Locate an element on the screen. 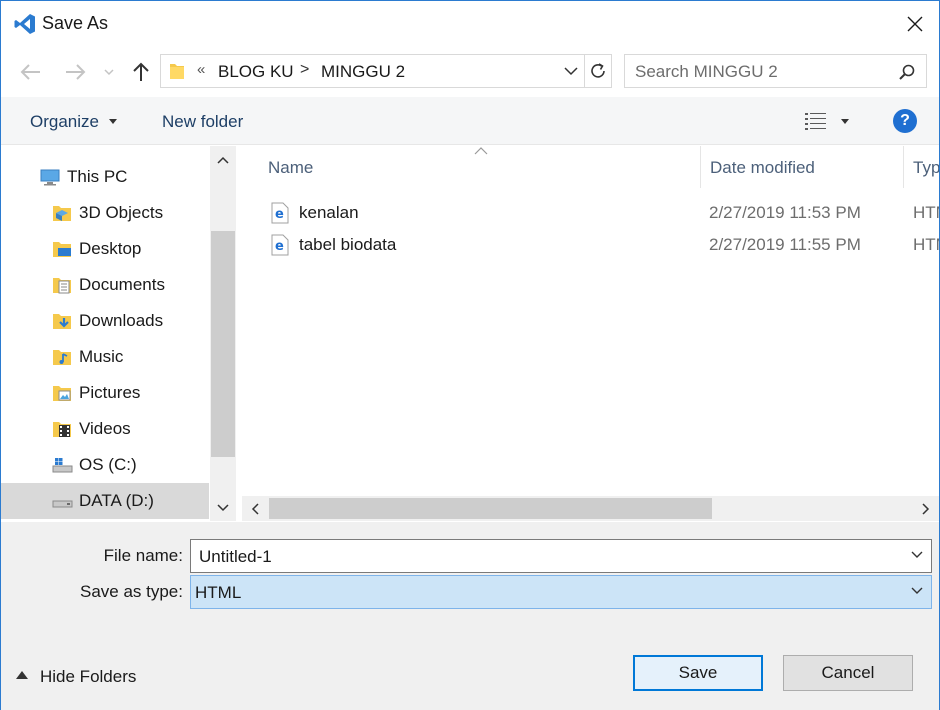  file-name: kenalan is located at coordinates (329, 212).